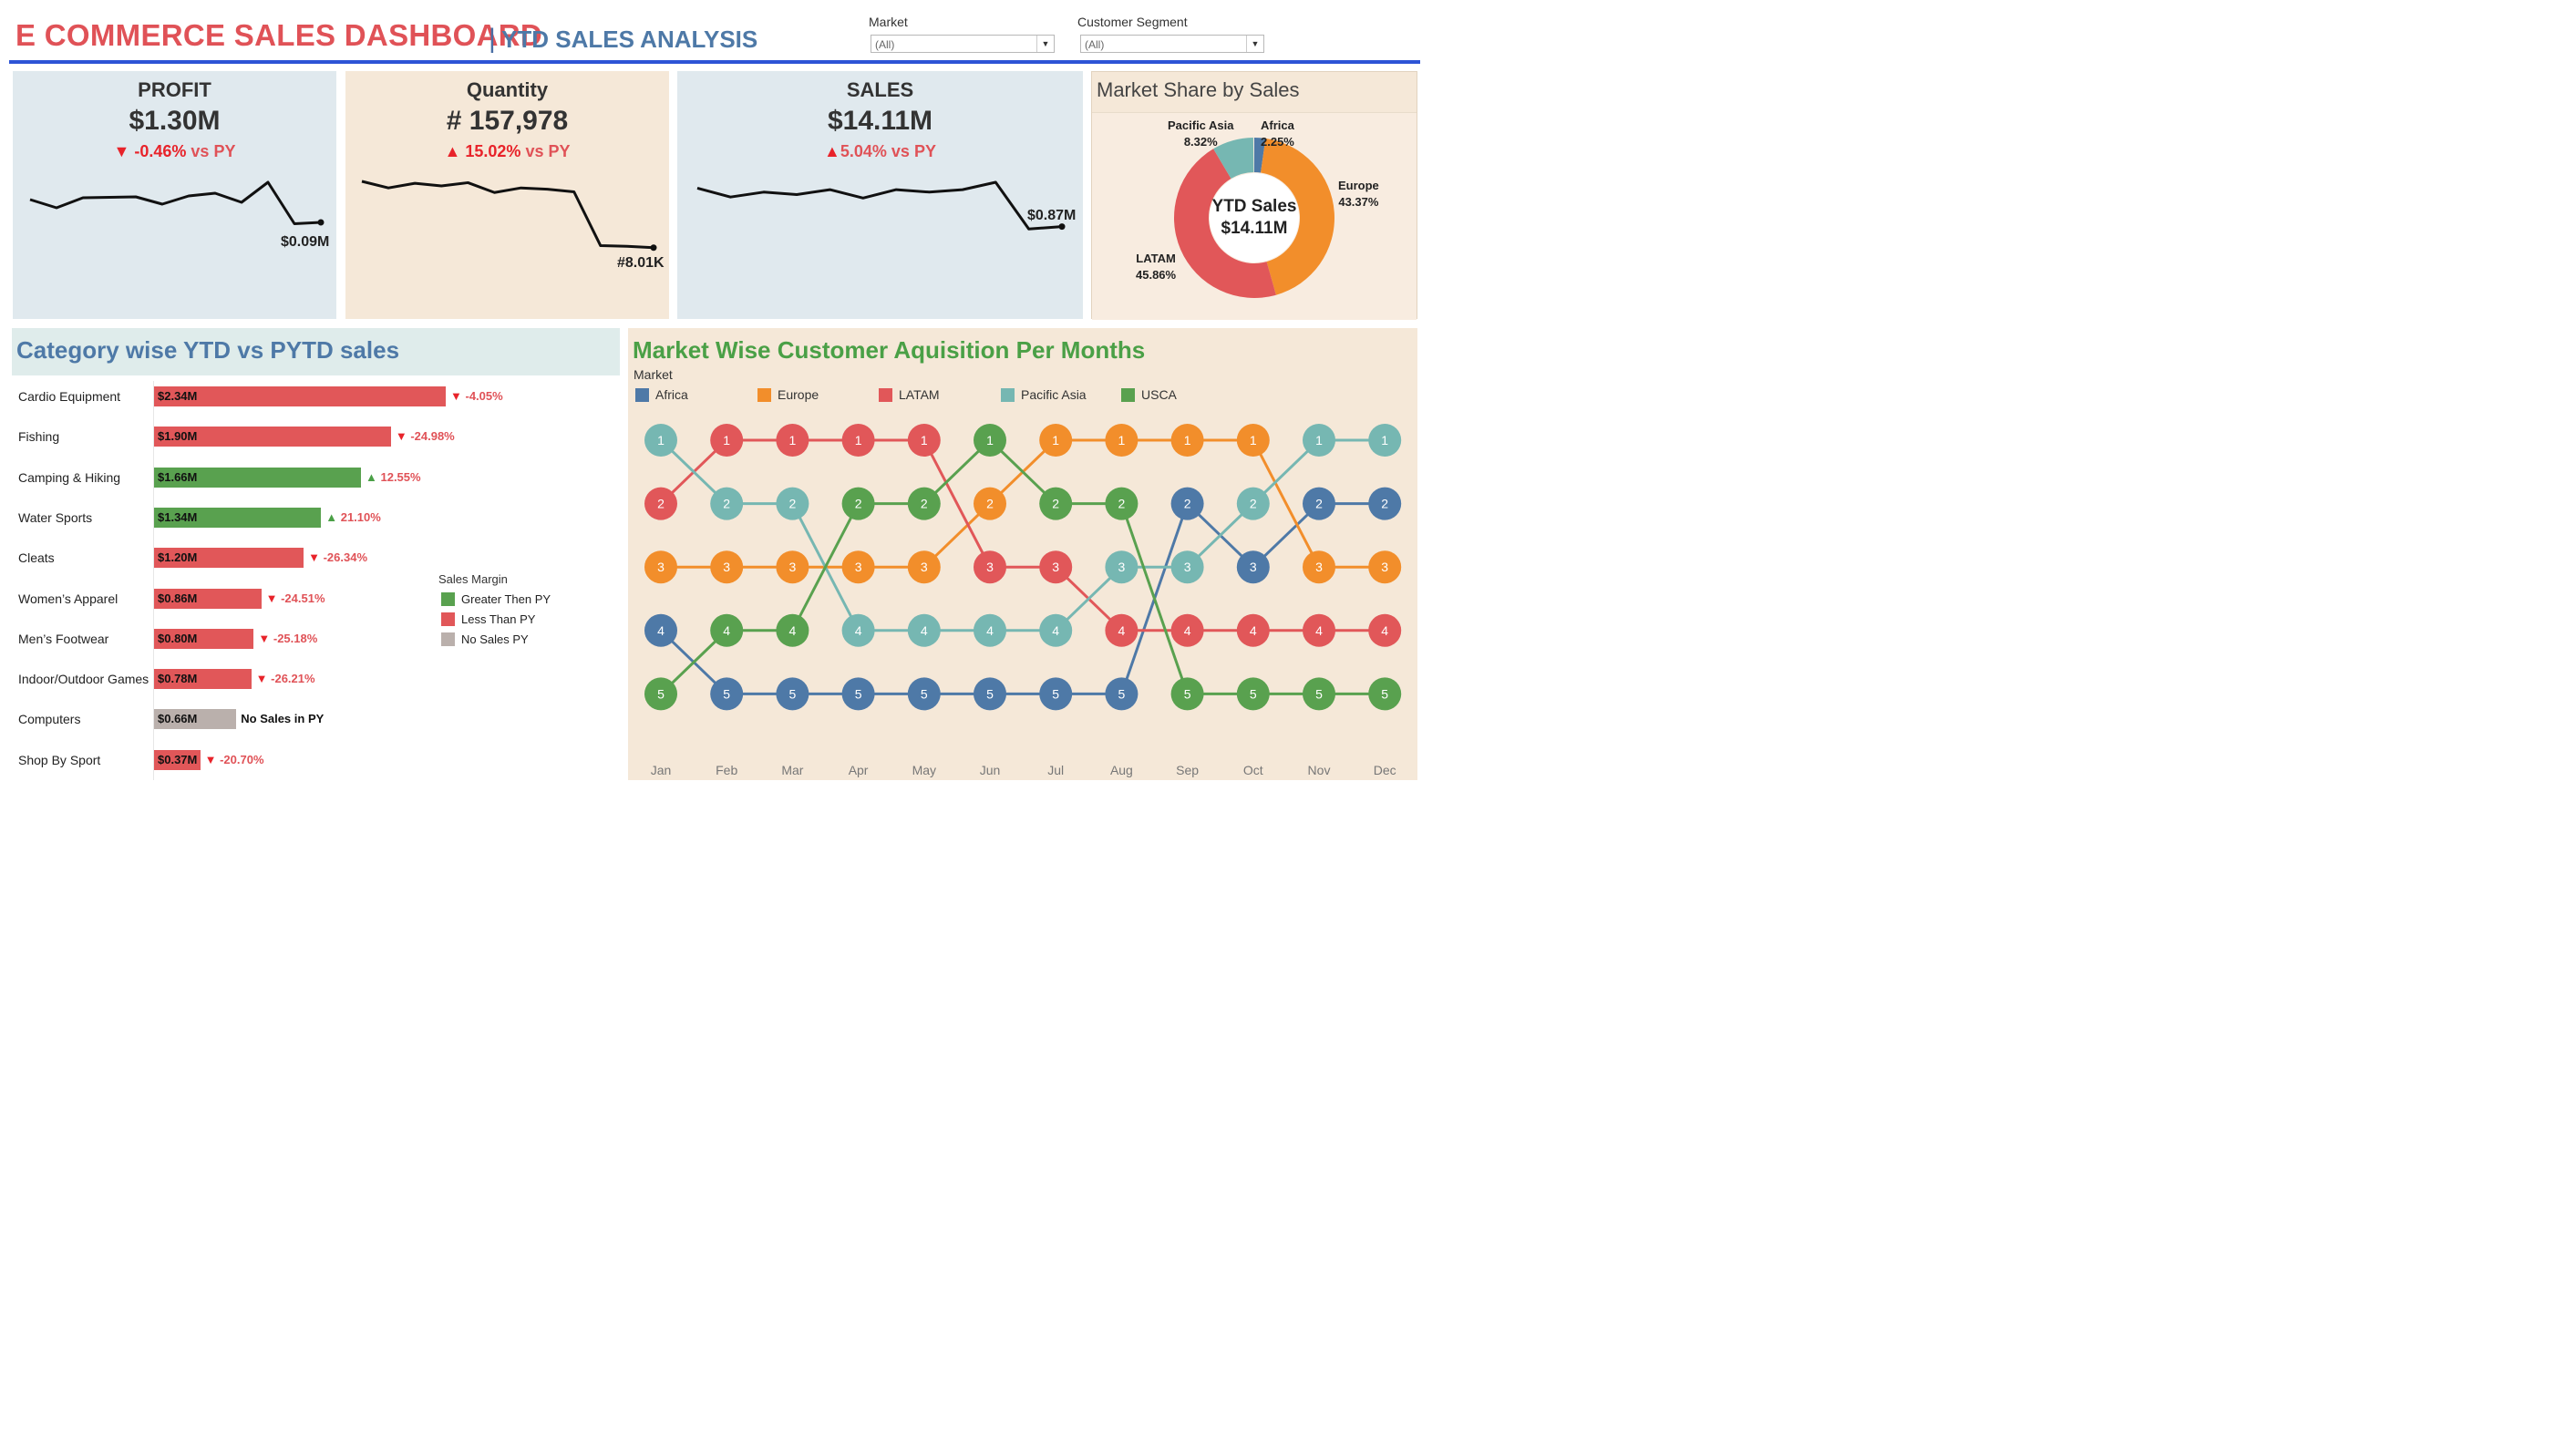  What do you see at coordinates (425, 436) in the screenshot?
I see `category-delta: ▼ -24.98%` at bounding box center [425, 436].